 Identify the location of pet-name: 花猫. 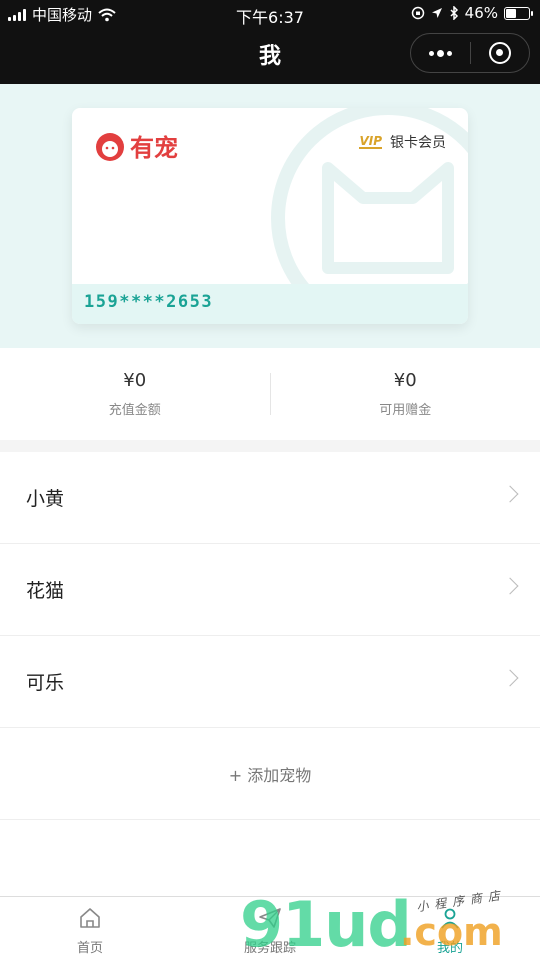
(45, 591).